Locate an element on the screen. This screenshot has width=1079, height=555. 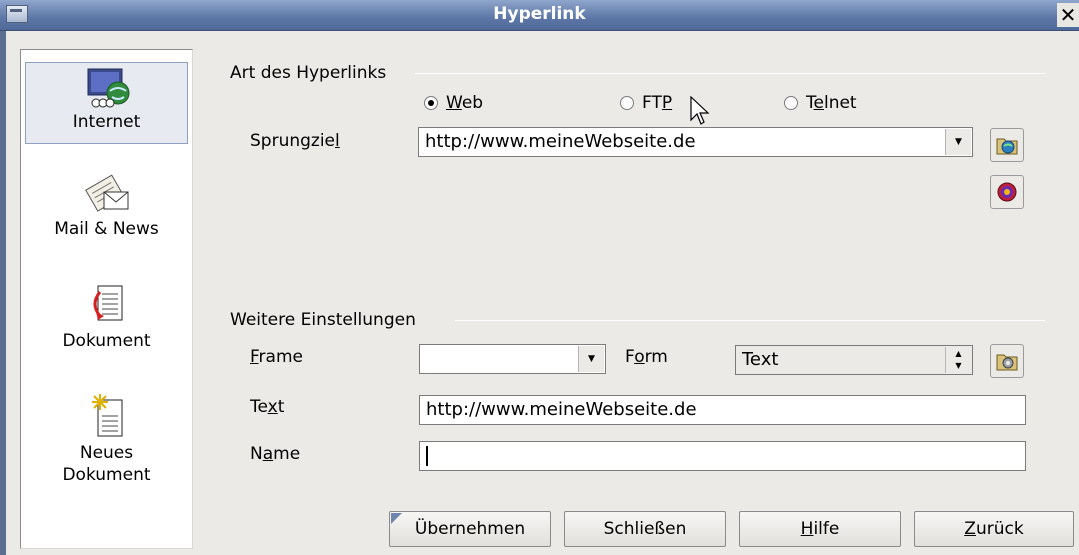
sidebar-item-new-document: Neues Dokument is located at coordinates (106, 451).